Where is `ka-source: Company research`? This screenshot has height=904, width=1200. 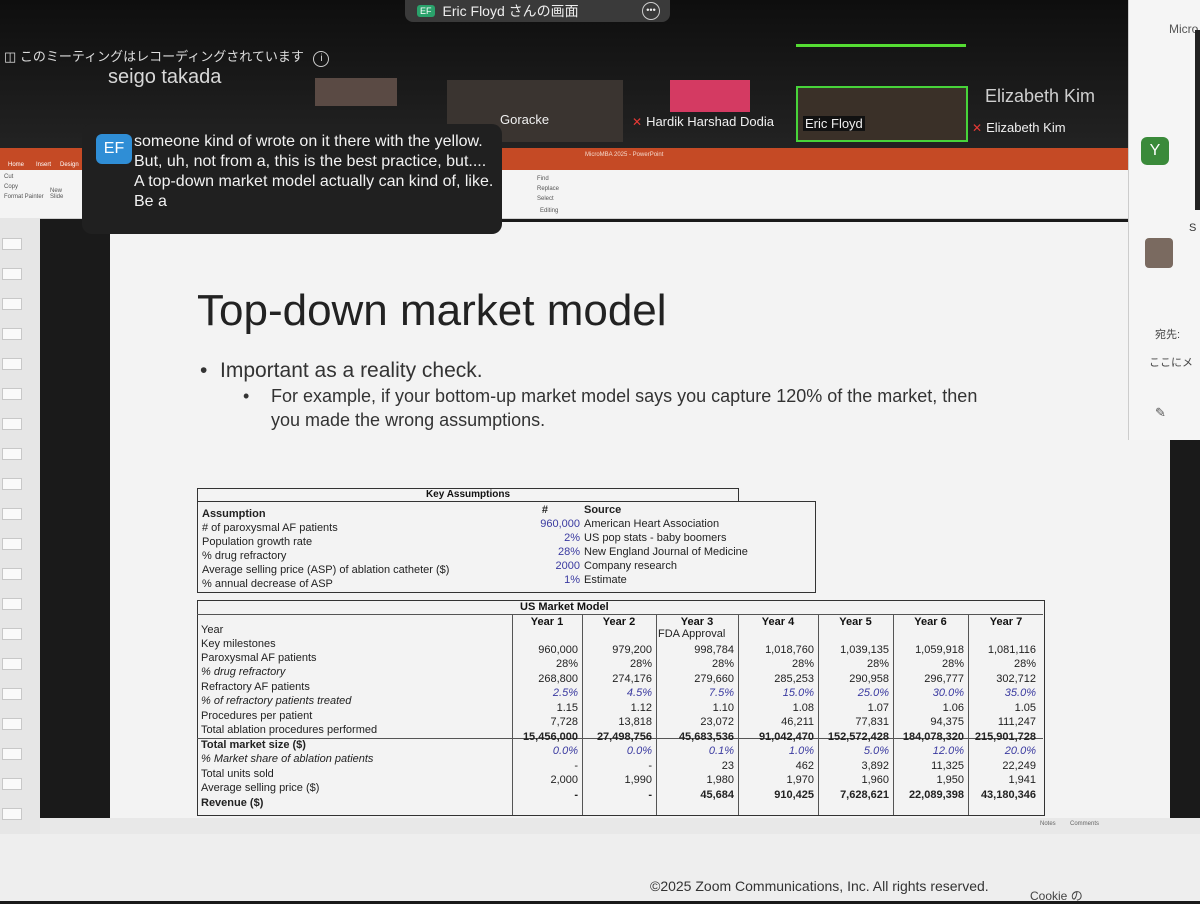
ka-source: Company research is located at coordinates (630, 566).